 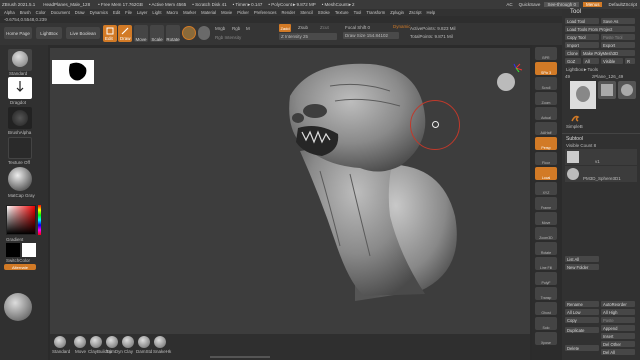 I want to click on home-page-button: Home Page, so click(x=18, y=33).